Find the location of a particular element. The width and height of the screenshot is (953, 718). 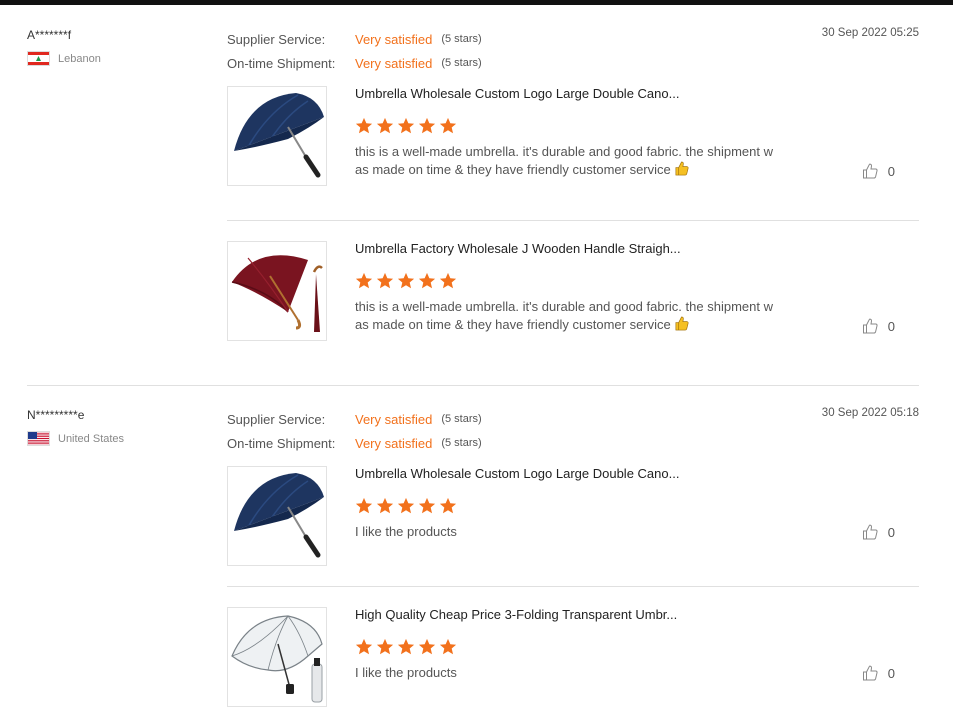

top-border is located at coordinates (476, 2).